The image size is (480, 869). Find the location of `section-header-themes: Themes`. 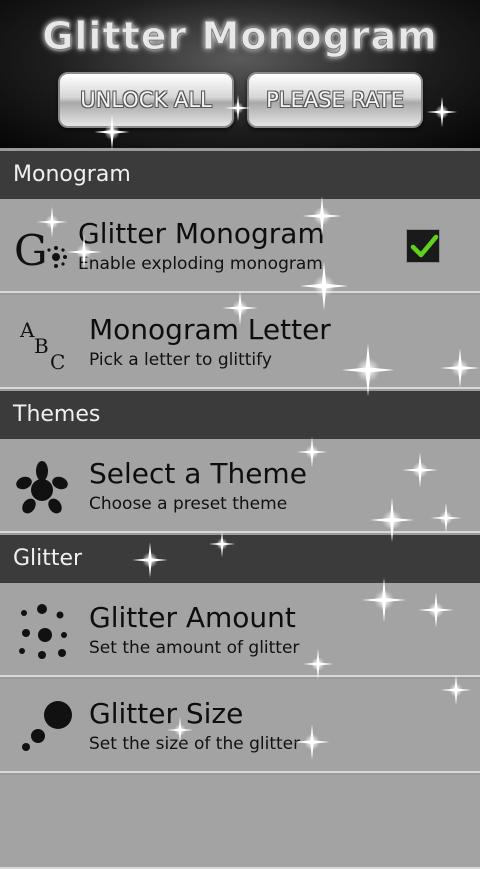

section-header-themes: Themes is located at coordinates (240, 415).